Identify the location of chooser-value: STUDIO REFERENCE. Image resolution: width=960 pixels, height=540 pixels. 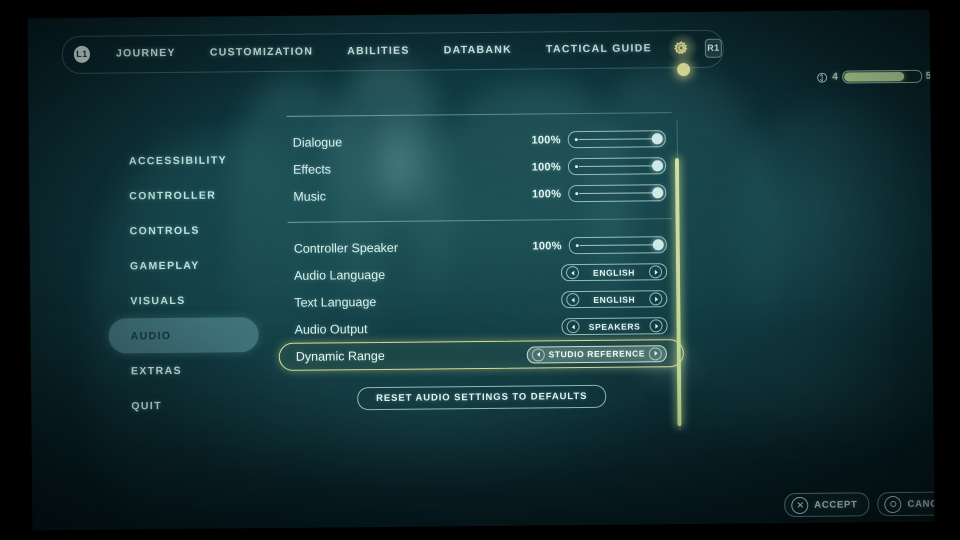
(597, 354).